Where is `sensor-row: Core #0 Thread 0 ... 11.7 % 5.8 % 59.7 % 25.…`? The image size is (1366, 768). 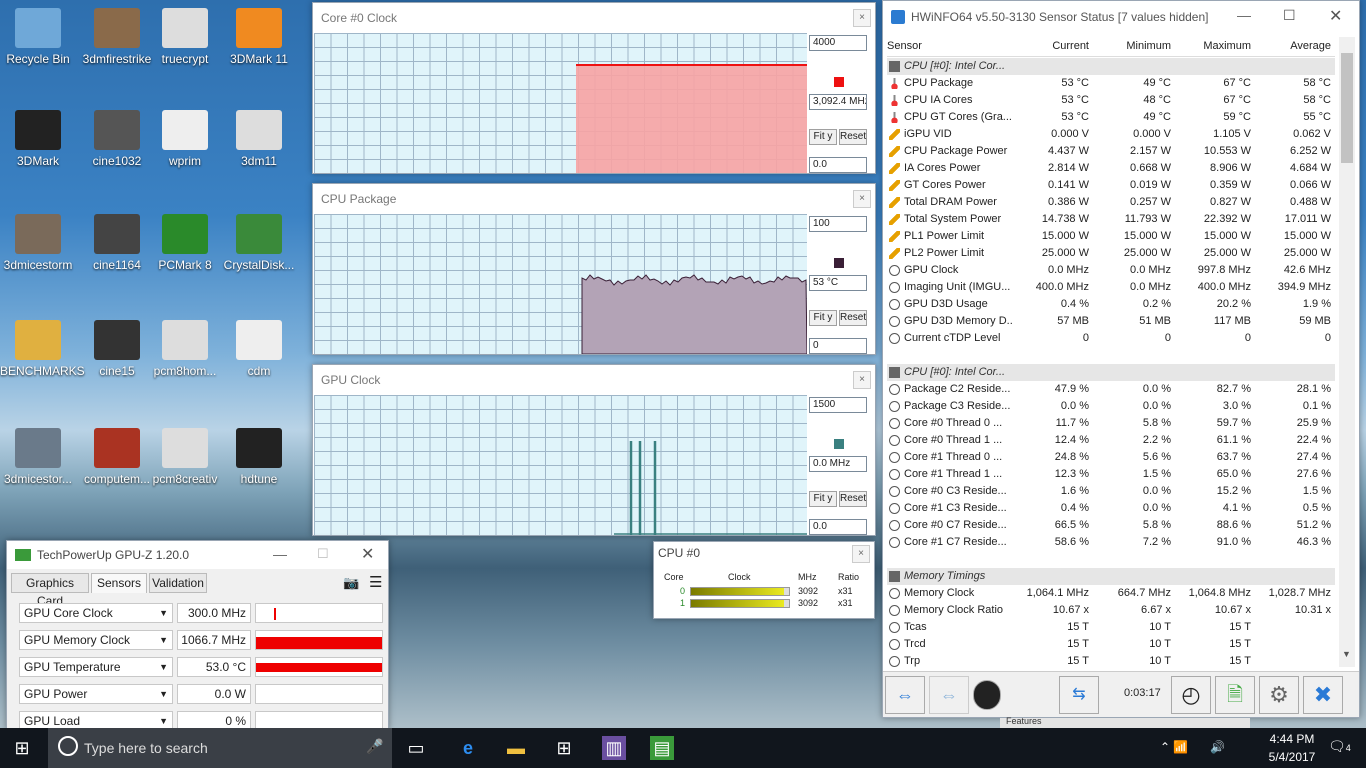 sensor-row: Core #0 Thread 0 ... 11.7 % 5.8 % 59.7 % 25.… is located at coordinates (1111, 423).